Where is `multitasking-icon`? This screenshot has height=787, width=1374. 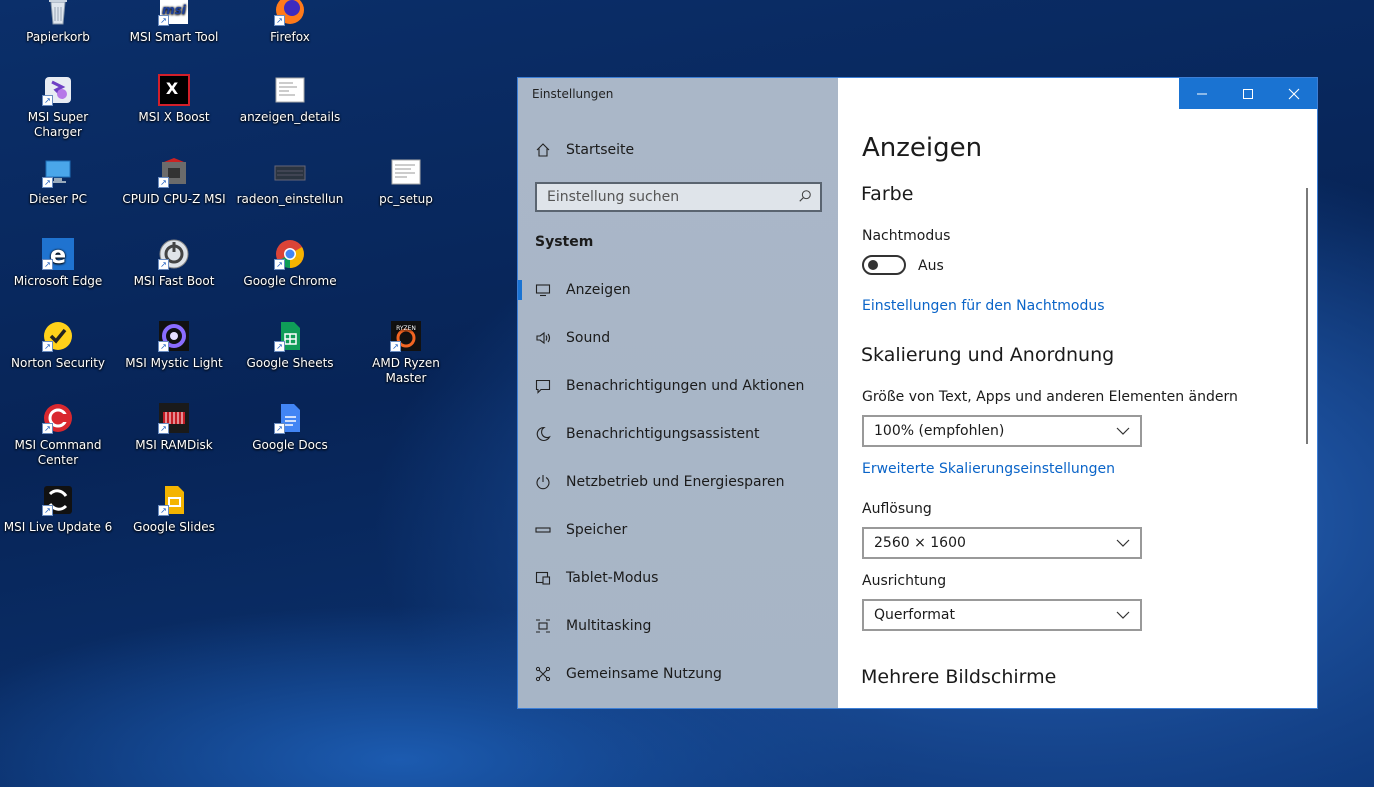
multitasking-icon is located at coordinates (543, 626).